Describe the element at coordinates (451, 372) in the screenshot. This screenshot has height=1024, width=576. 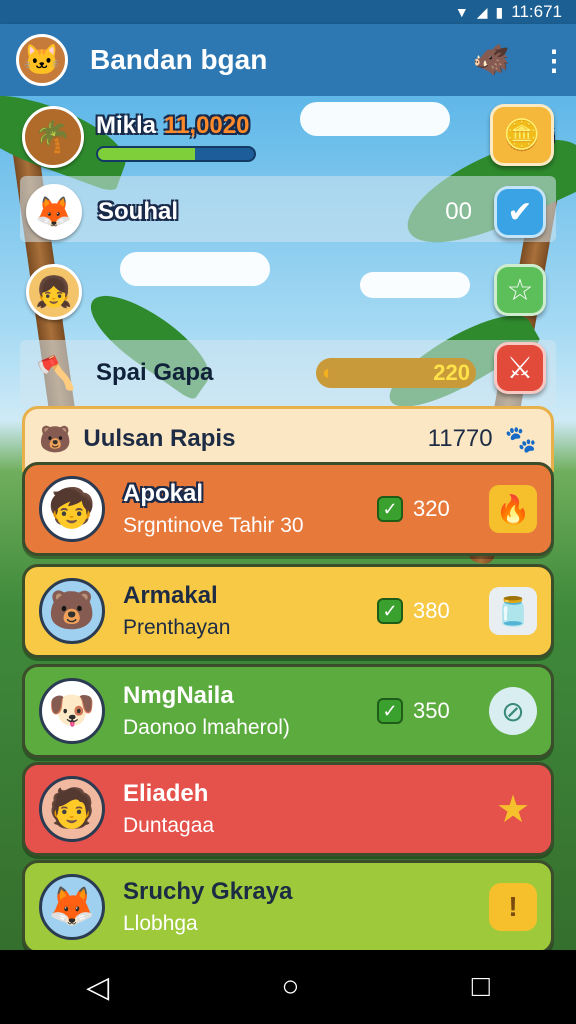
I see `row4-value: 220` at that location.